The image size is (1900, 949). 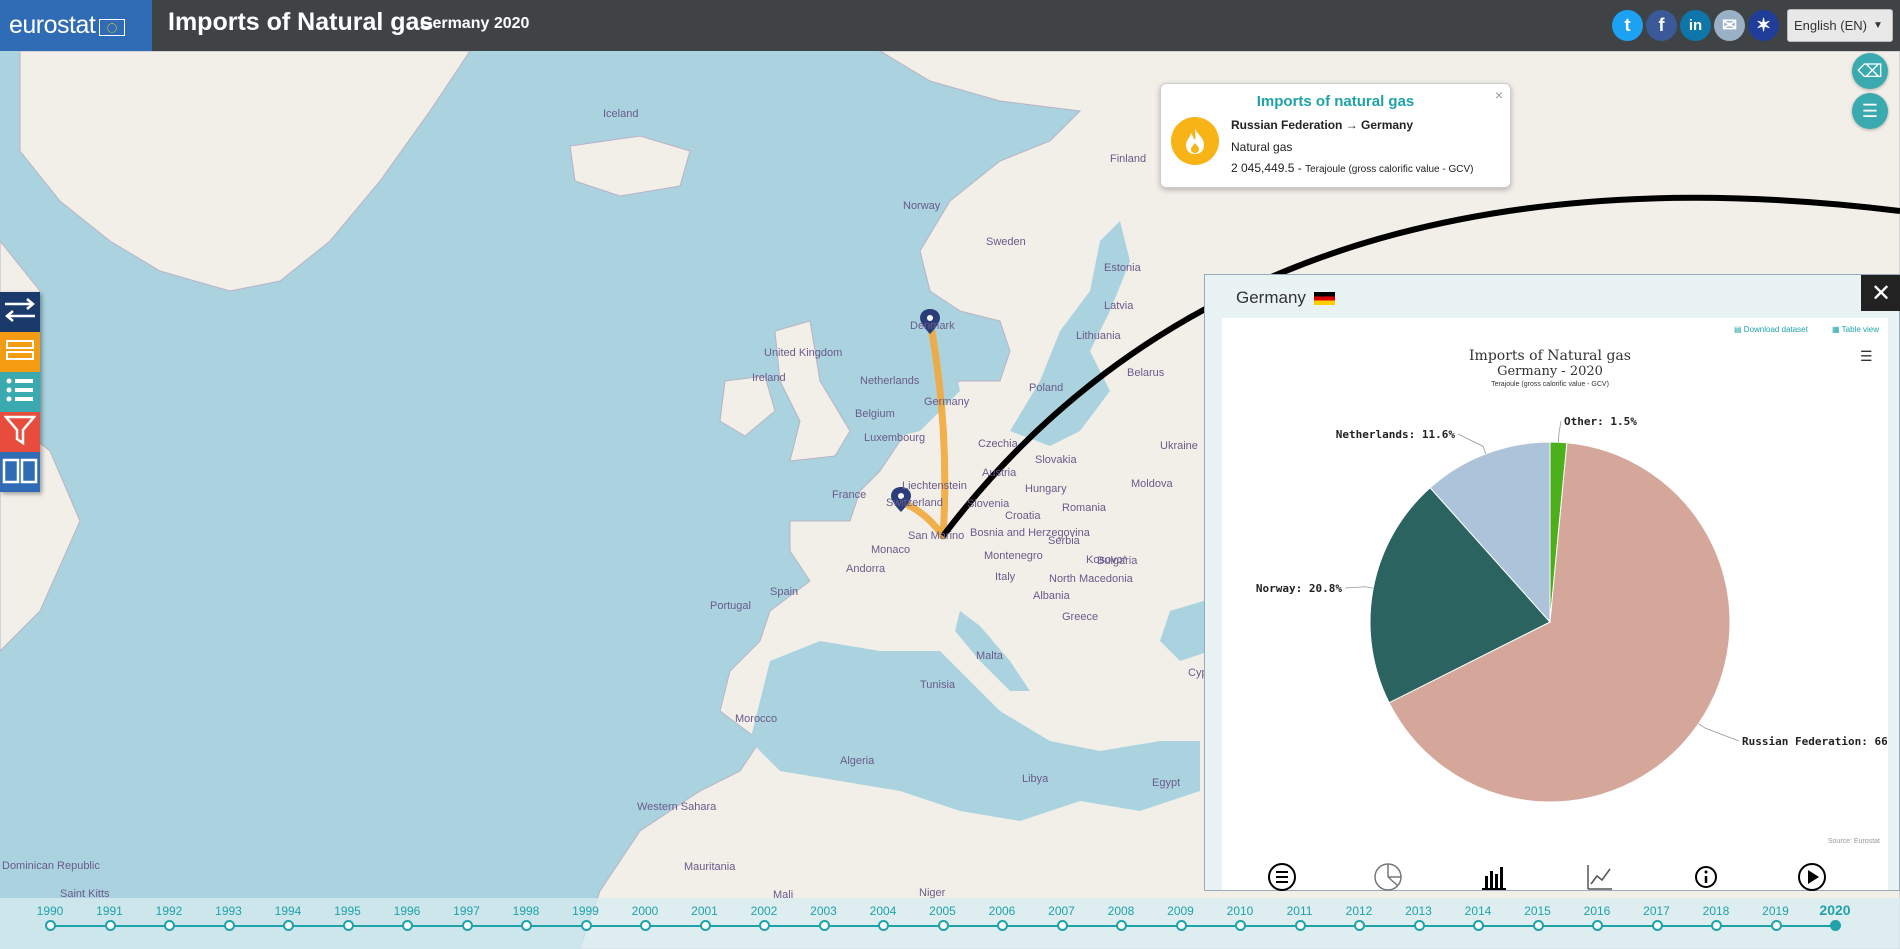 What do you see at coordinates (1729, 25) in the screenshot?
I see `email-share-button: ✉` at bounding box center [1729, 25].